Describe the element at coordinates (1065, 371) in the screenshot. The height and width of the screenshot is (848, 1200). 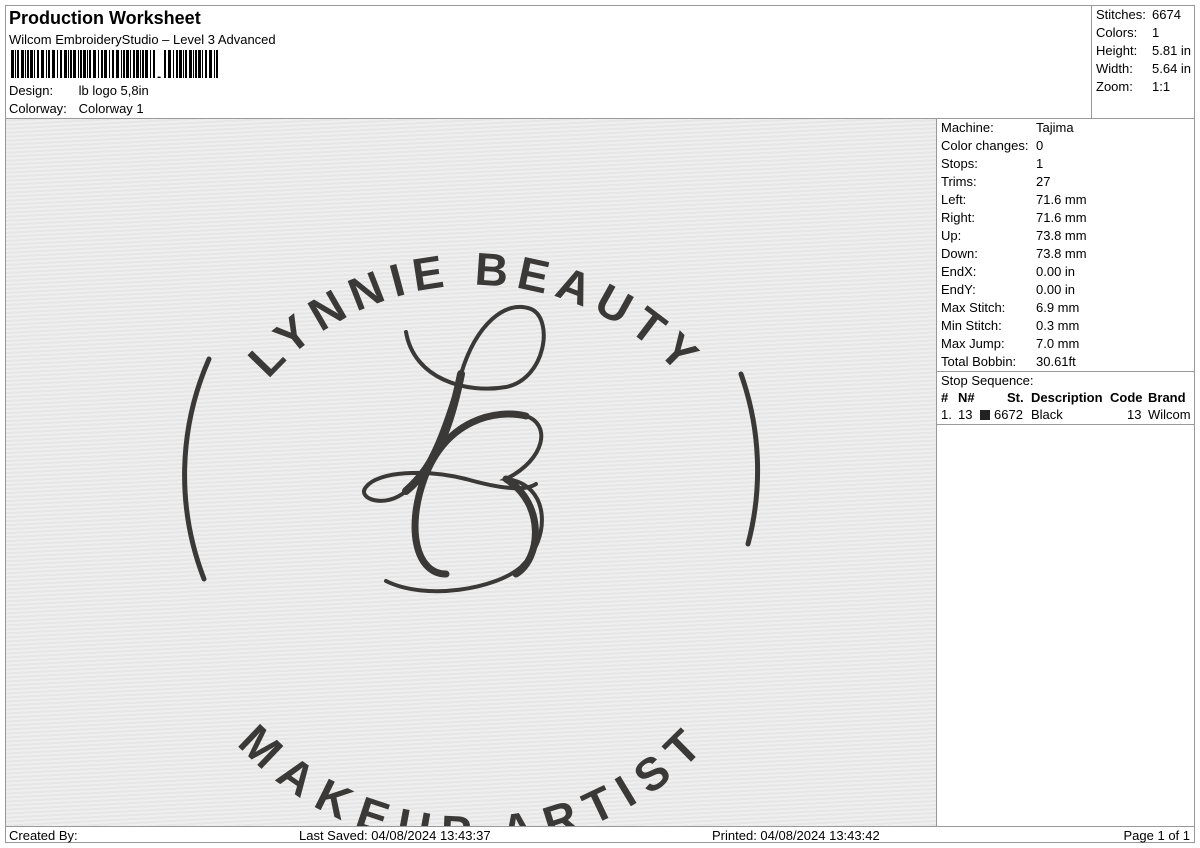
I see `divider` at that location.